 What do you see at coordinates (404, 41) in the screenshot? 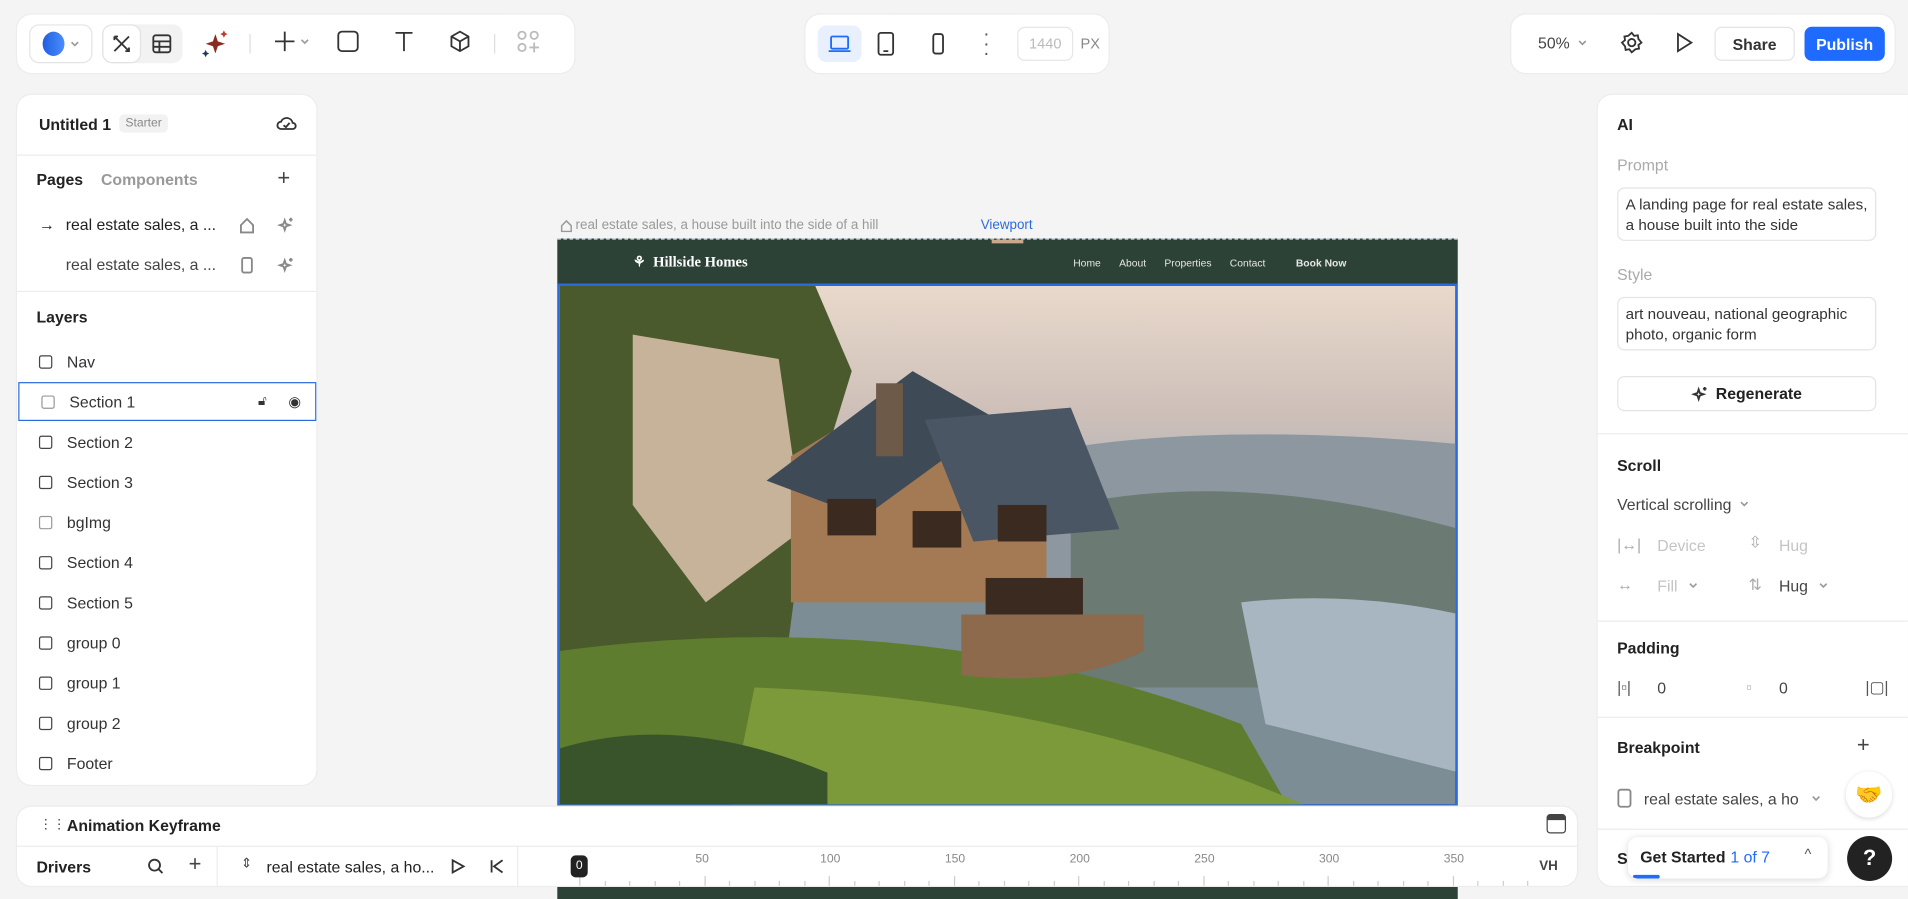
I see `text-tool` at bounding box center [404, 41].